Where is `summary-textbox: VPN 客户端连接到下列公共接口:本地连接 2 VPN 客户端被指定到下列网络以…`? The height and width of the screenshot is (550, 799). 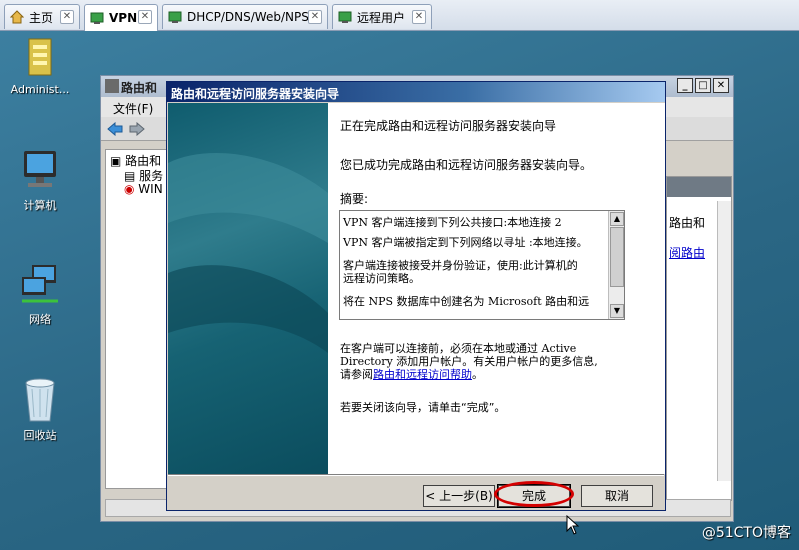 summary-textbox: VPN 客户端连接到下列公共接口:本地连接 2 VPN 客户端被指定到下列网络以… is located at coordinates (482, 265).